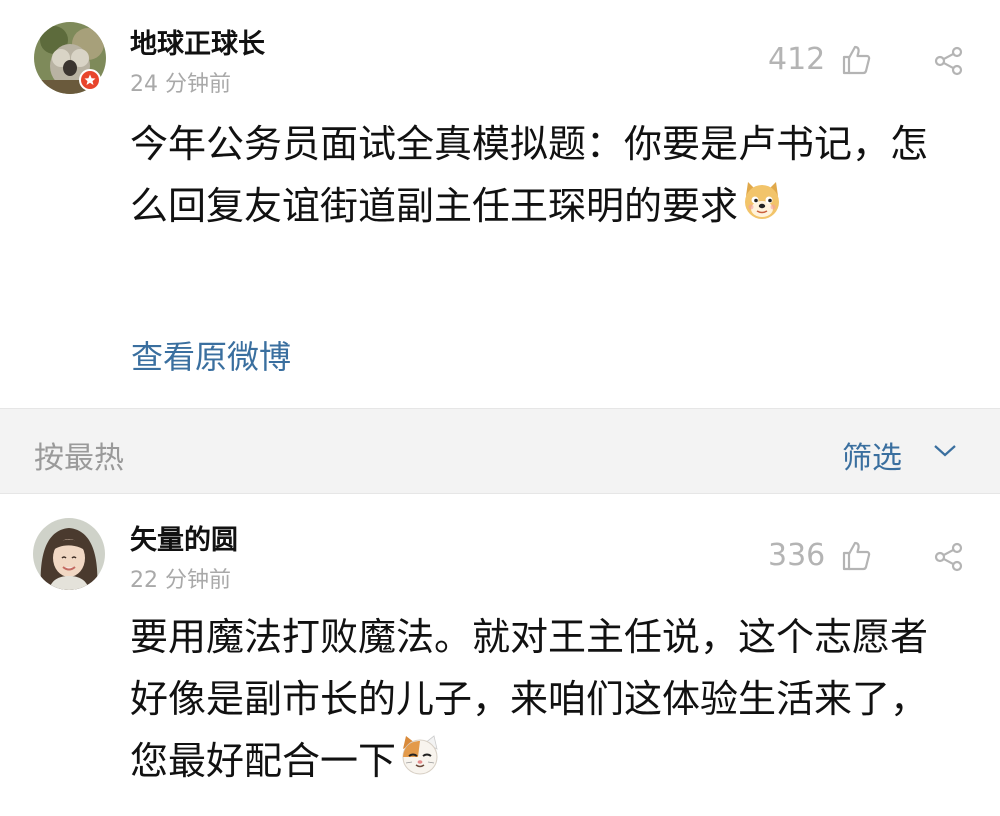 The image size is (1000, 816). I want to click on post-content-text: 今年公务员面试全真模拟题：你要是卢书记，怎么回复友谊街道副主任王琛明的要求, so click(529, 175).